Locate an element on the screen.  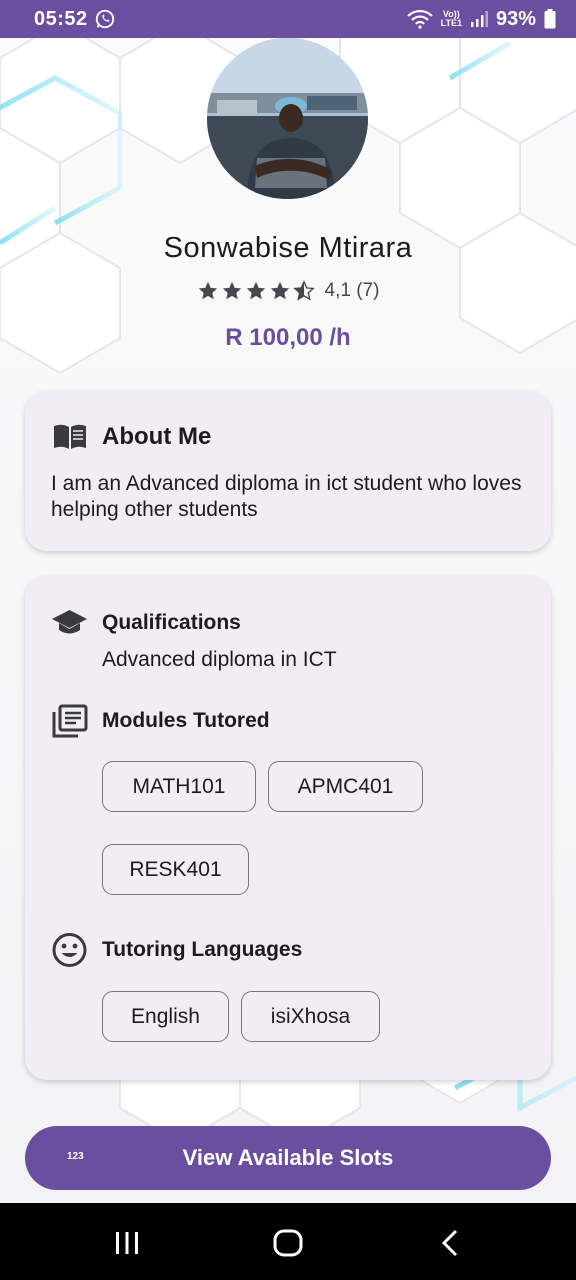
keyboard-hint: 123 is located at coordinates (75, 1156).